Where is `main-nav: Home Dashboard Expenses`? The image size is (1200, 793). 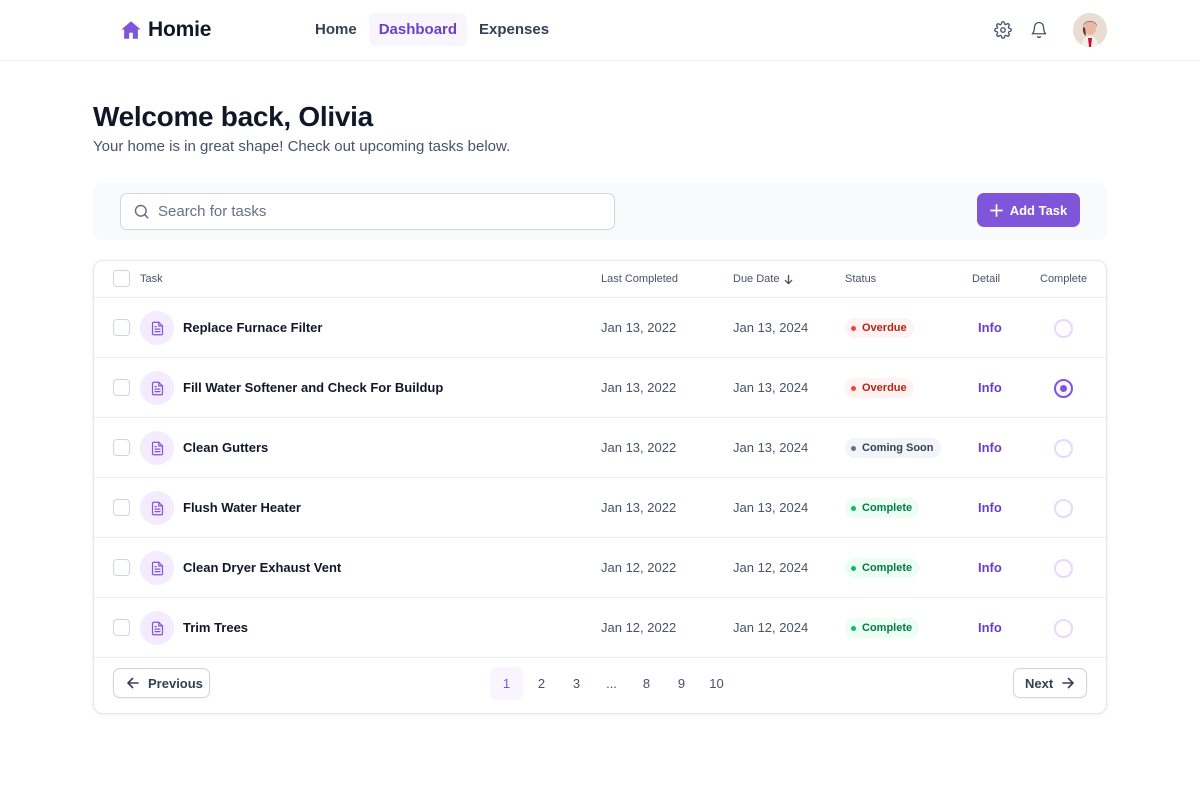 main-nav: Home Dashboard Expenses is located at coordinates (432, 29).